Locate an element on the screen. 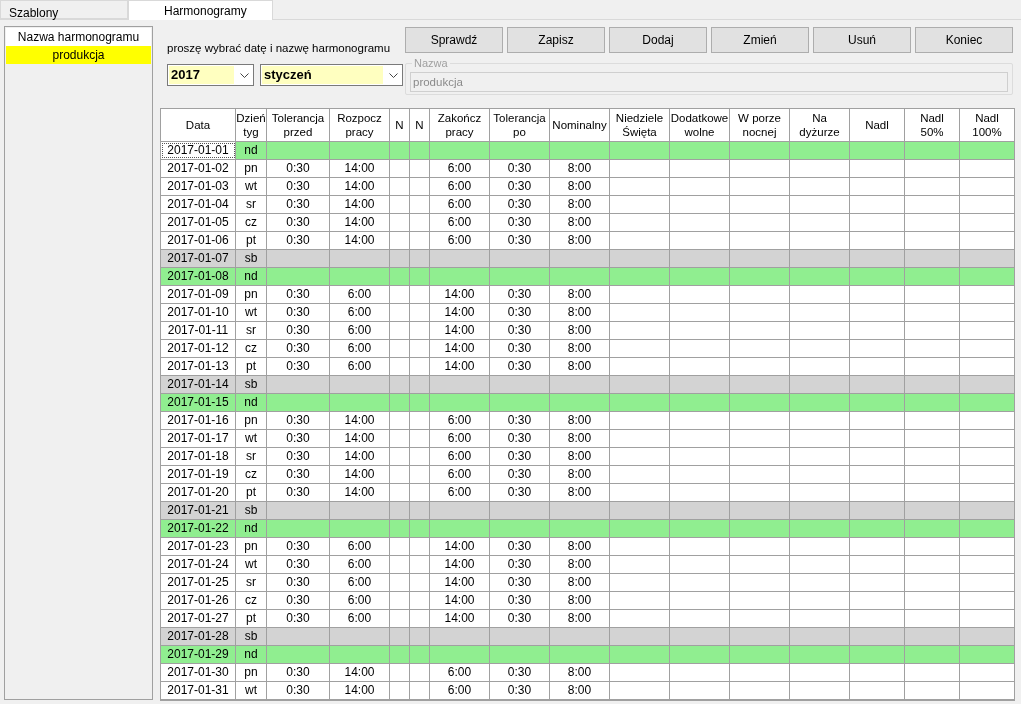  column-header: Dzień tyg is located at coordinates (251, 125).